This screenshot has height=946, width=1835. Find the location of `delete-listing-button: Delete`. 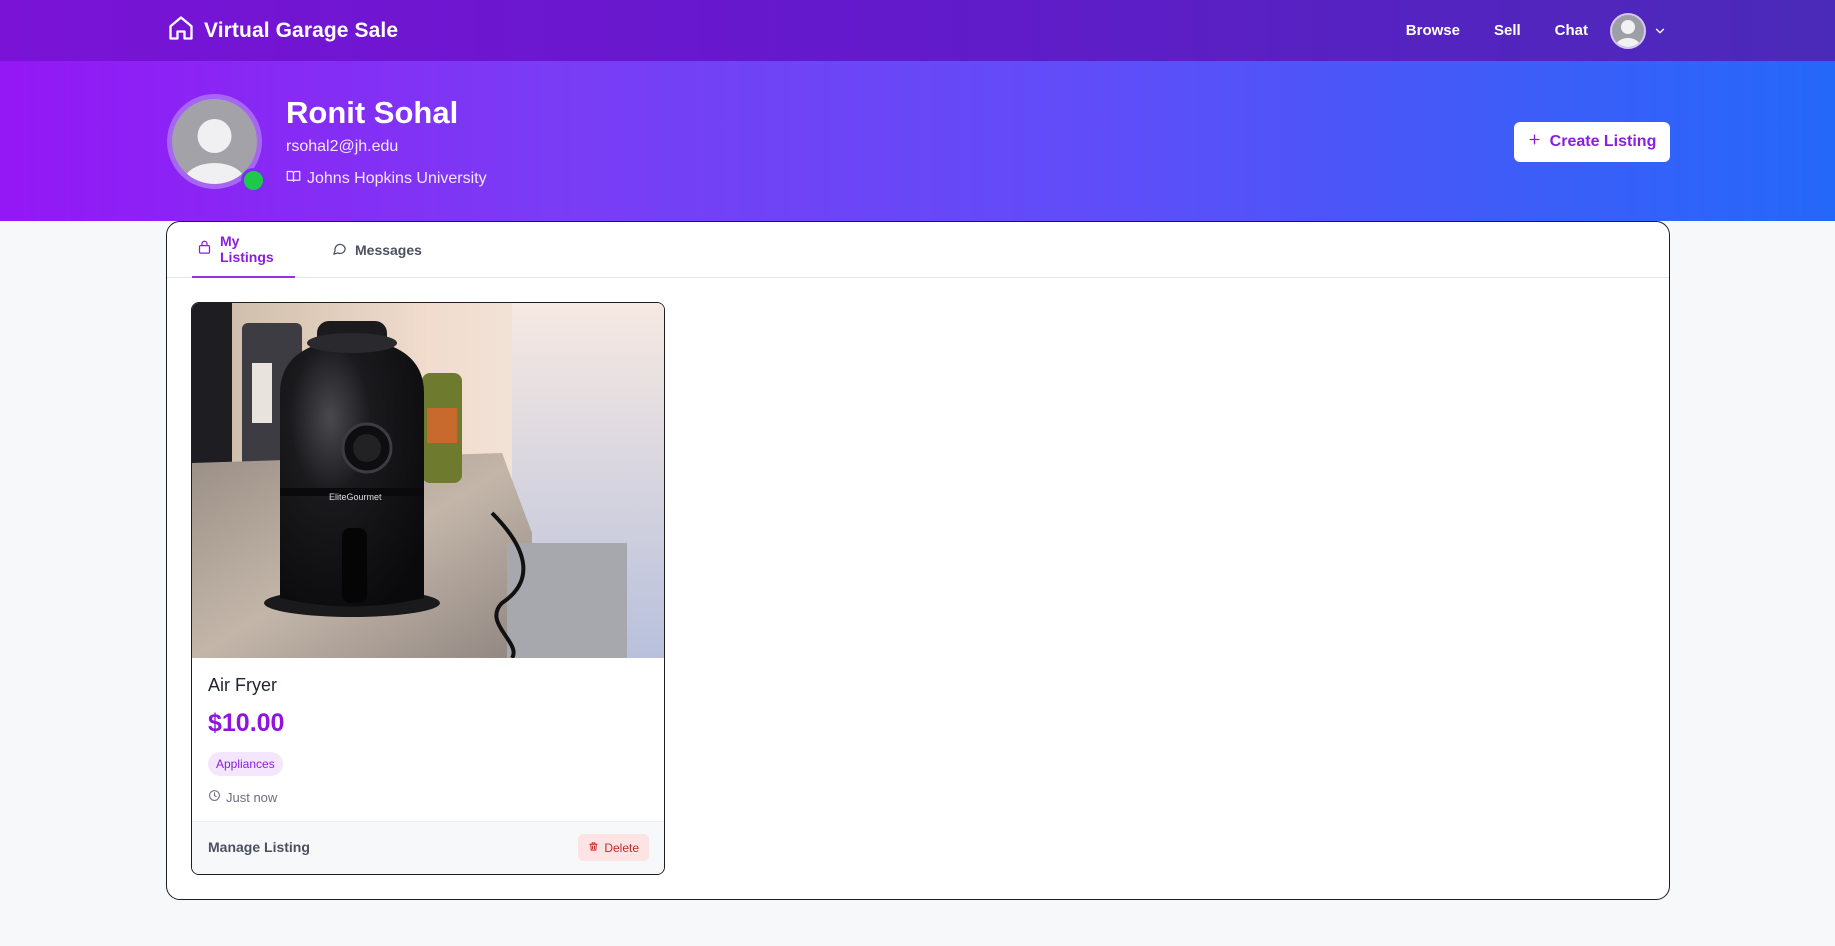

delete-listing-button: Delete is located at coordinates (613, 847).